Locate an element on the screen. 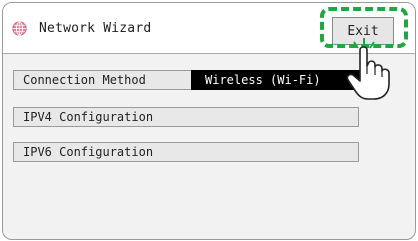  connection-method-row: Connection Method Wireless (Wi-Fi) is located at coordinates (186, 80).